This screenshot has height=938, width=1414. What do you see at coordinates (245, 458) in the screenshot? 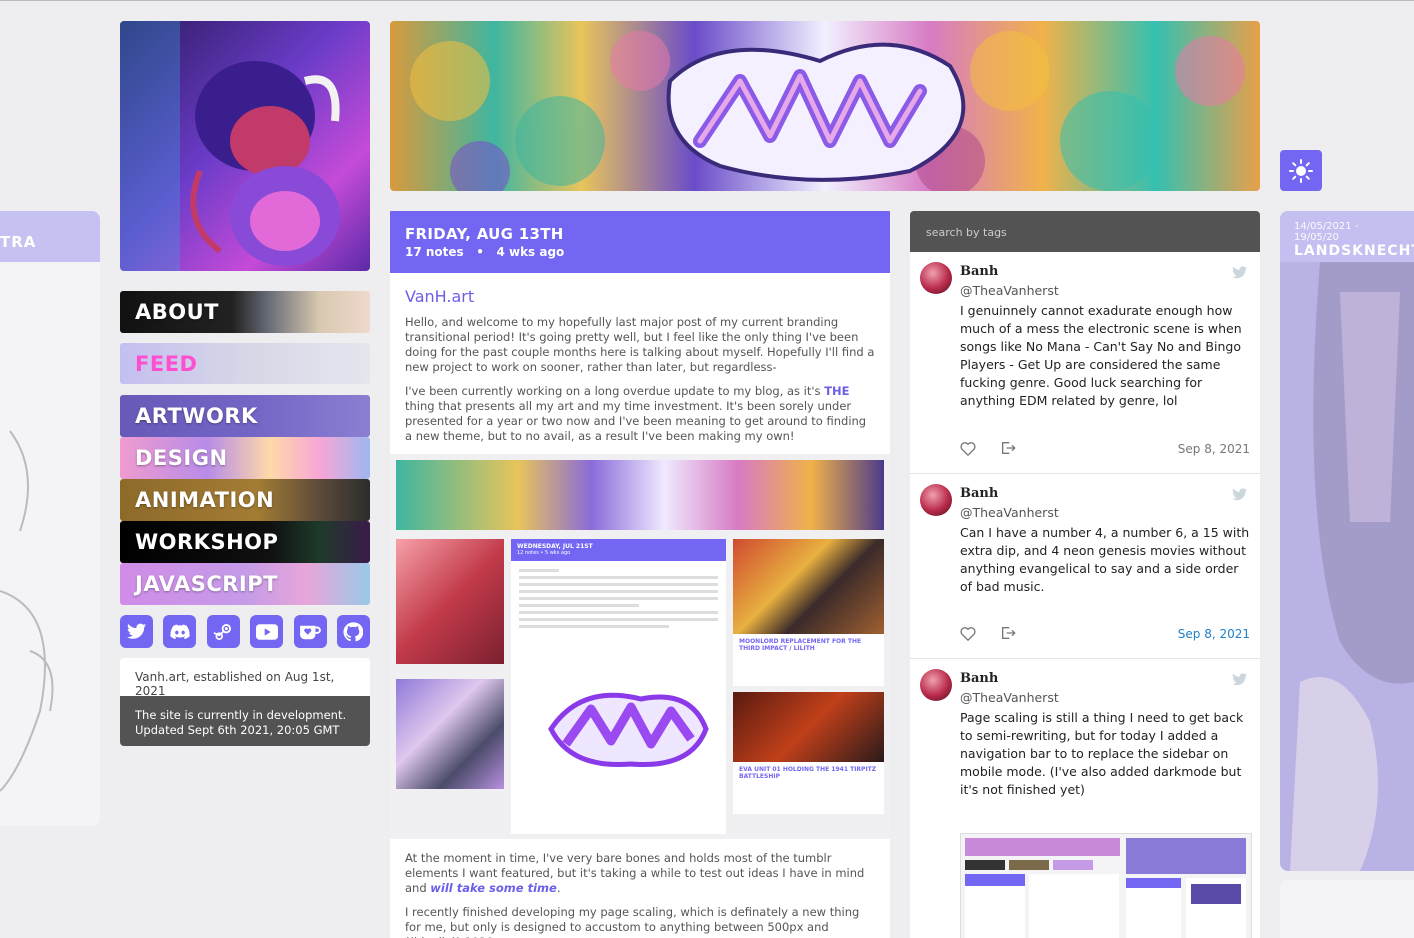
I see `nav-design: DESIGN` at bounding box center [245, 458].